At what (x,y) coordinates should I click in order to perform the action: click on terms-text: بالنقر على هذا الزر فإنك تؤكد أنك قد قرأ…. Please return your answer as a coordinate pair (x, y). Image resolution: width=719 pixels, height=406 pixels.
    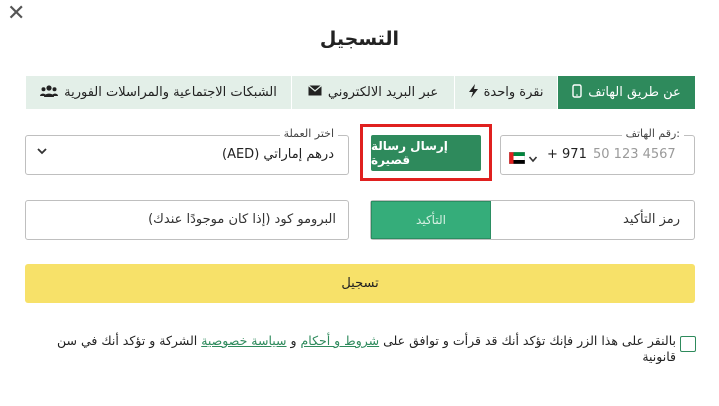
    Looking at the image, I should click on (366, 348).